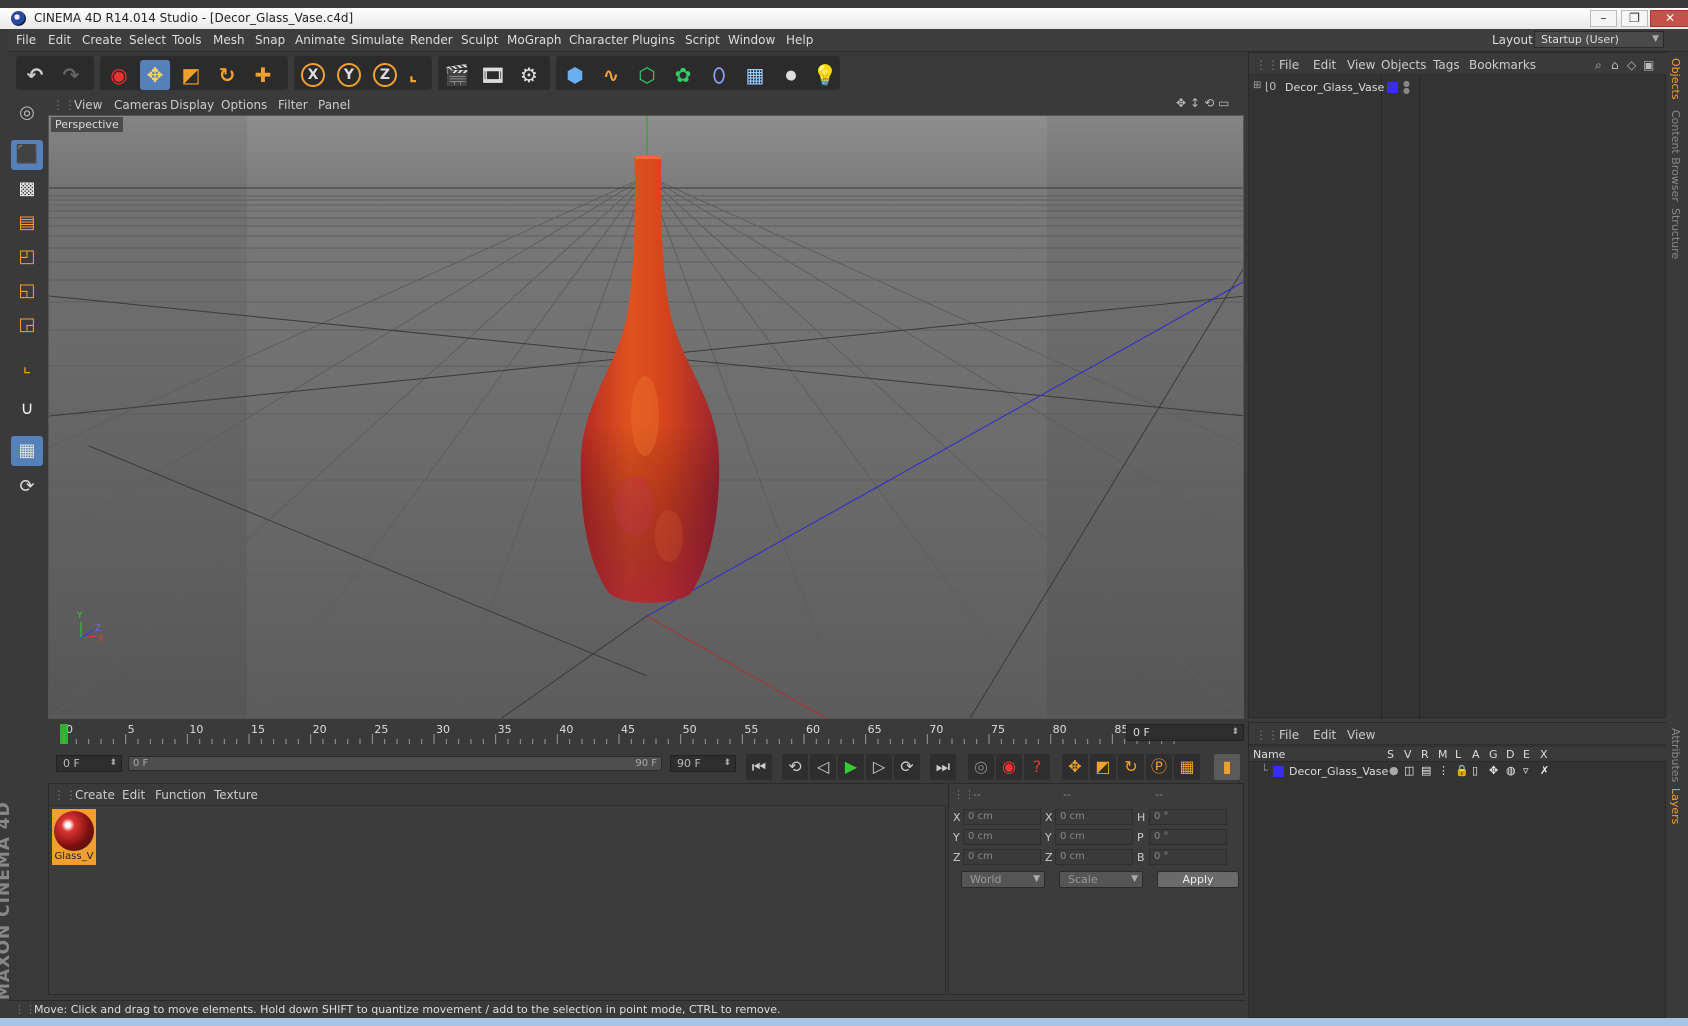  What do you see at coordinates (27, 451) in the screenshot?
I see `enable-snap-icon: ▦` at bounding box center [27, 451].